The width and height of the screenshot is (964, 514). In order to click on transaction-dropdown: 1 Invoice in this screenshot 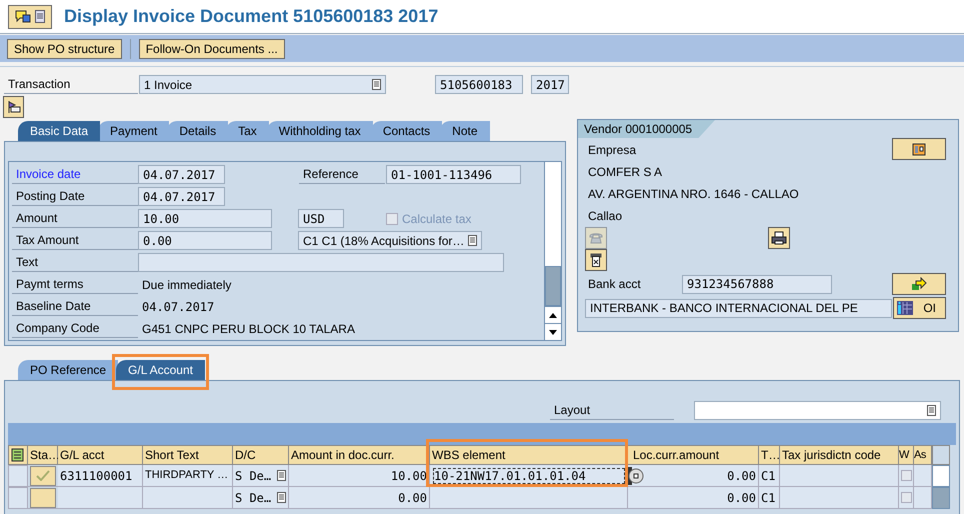, I will do `click(262, 84)`.